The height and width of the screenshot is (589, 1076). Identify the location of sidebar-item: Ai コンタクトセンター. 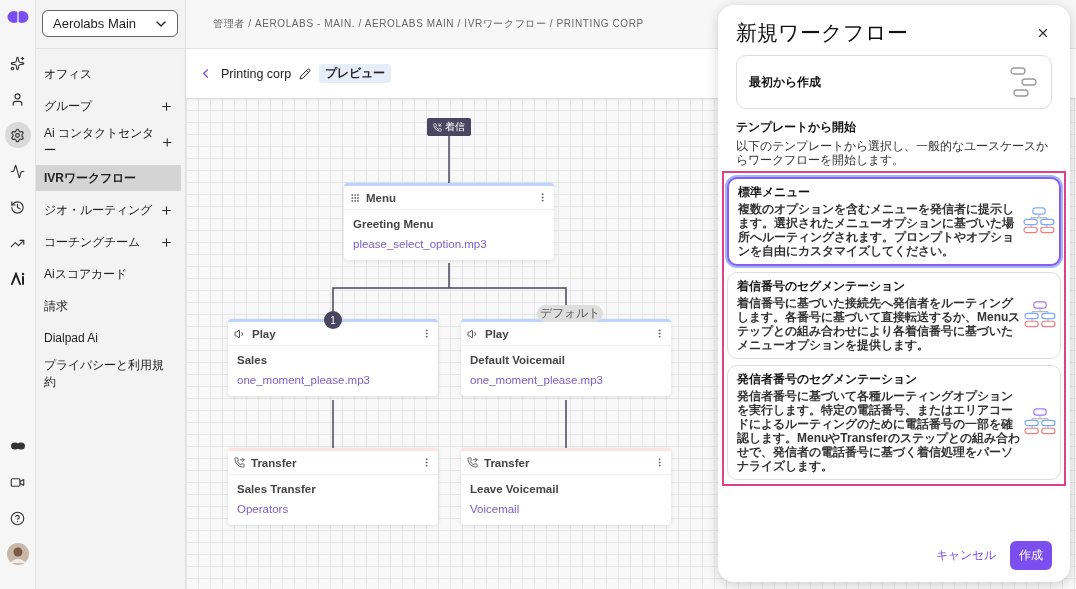
(108, 142).